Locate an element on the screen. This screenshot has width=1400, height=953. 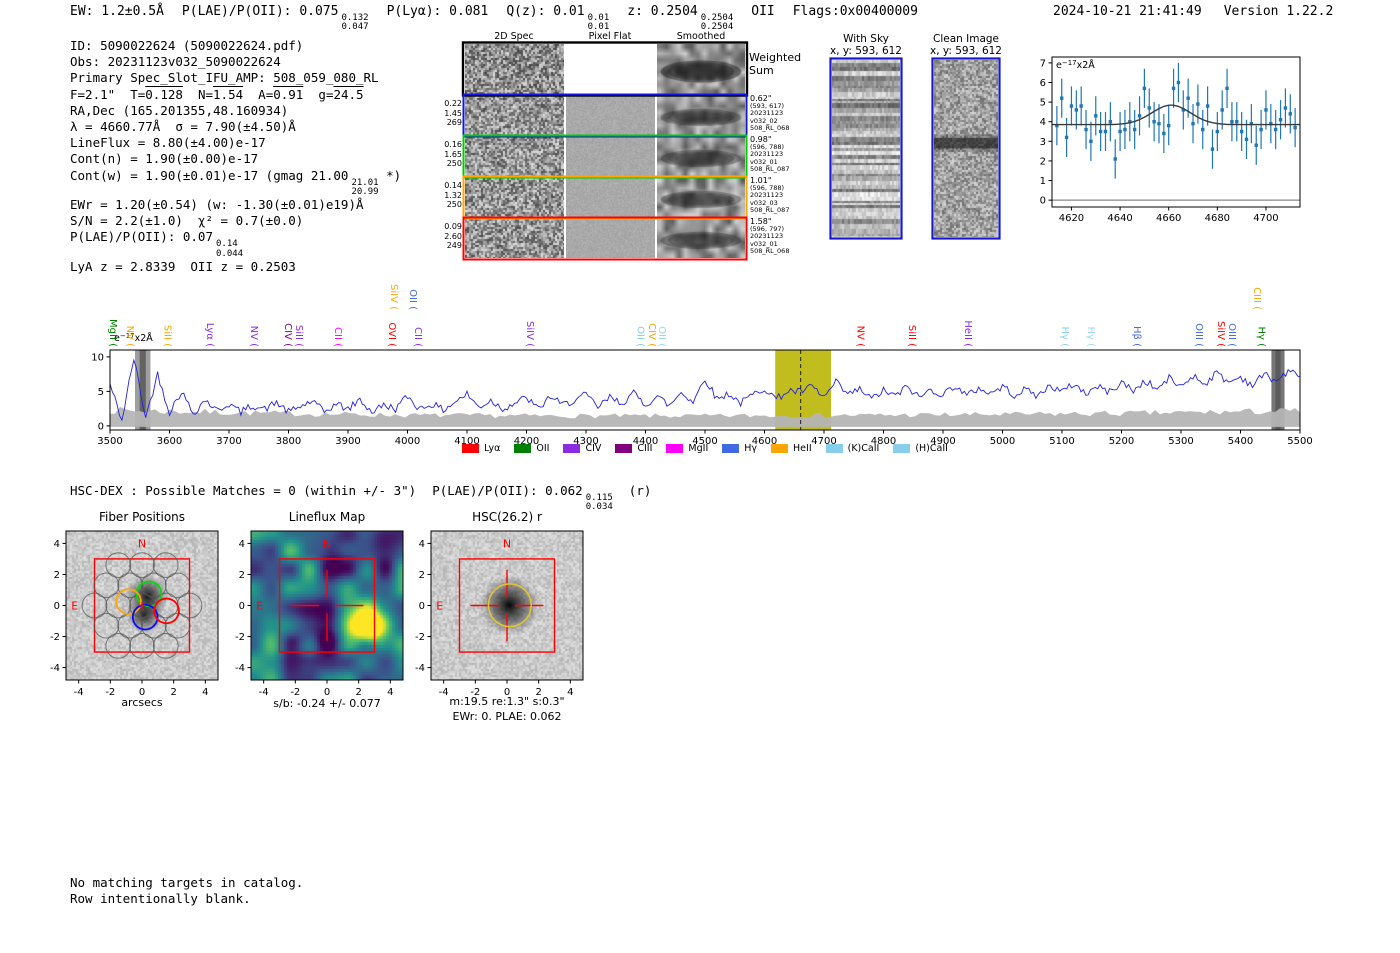
hsc-dex-metric: P(LAE)/P(OII): 0.062 0.115 0.034 is located at coordinates (522, 498).